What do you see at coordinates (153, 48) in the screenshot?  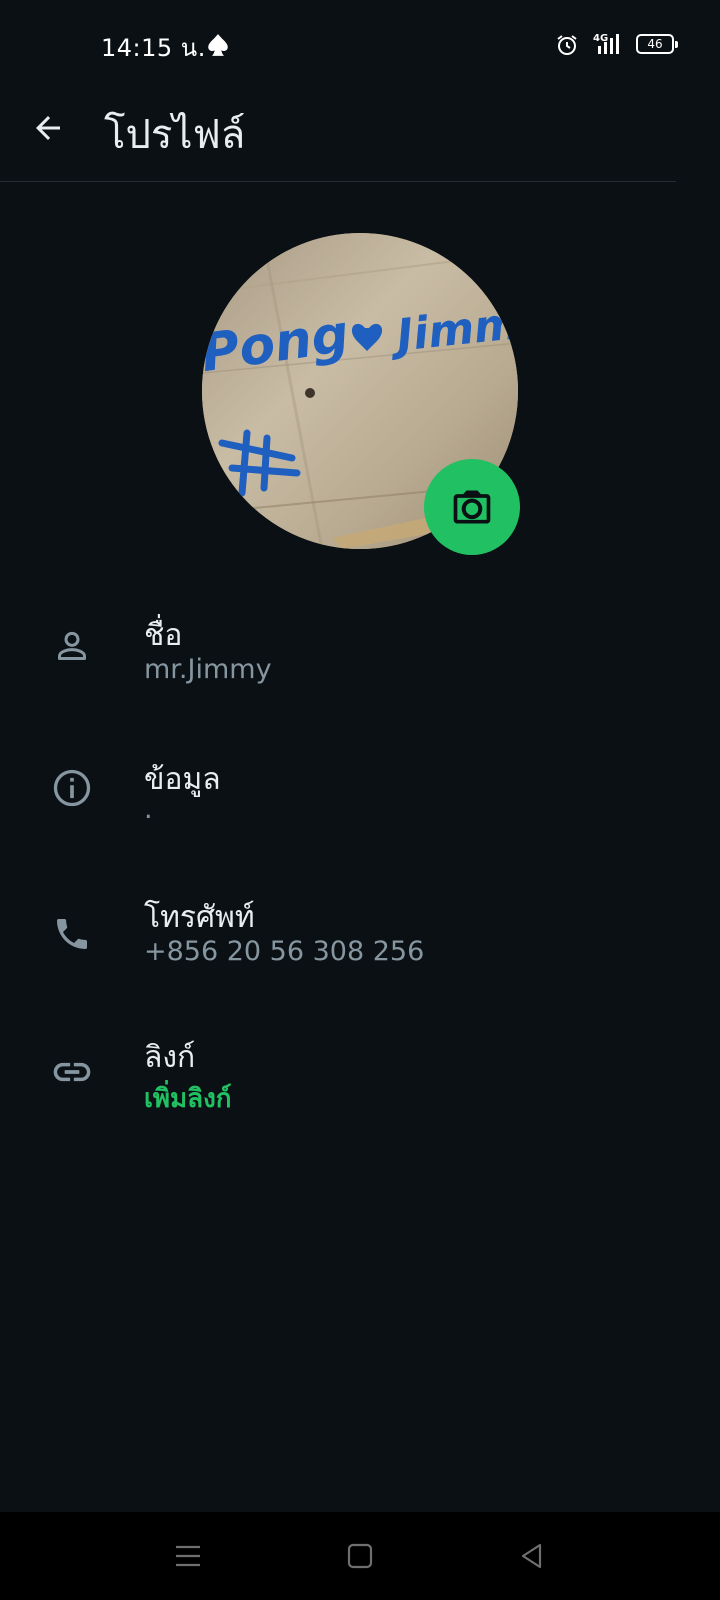 I see `status-time: 14:15 น.` at bounding box center [153, 48].